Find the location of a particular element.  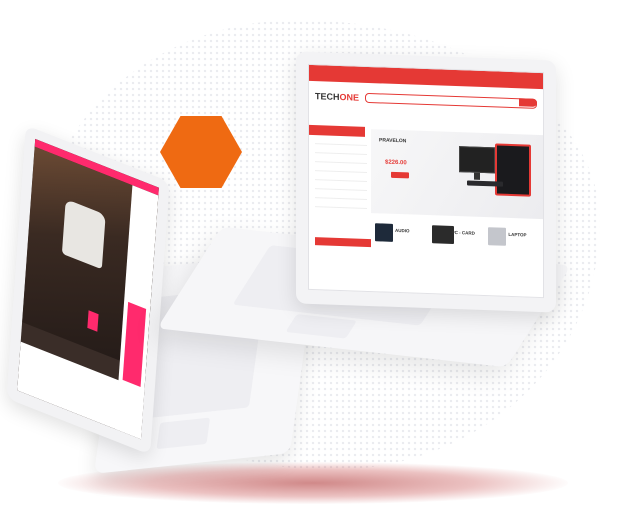

store-logo: TECHONE is located at coordinates (337, 97).